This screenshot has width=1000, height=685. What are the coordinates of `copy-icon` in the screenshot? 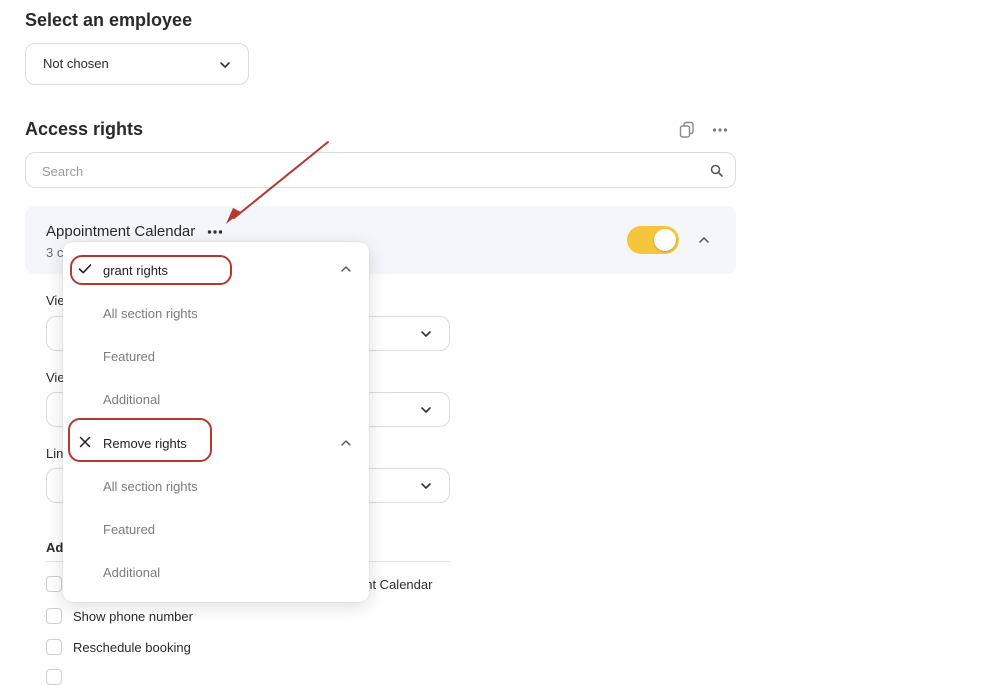 It's located at (687, 130).